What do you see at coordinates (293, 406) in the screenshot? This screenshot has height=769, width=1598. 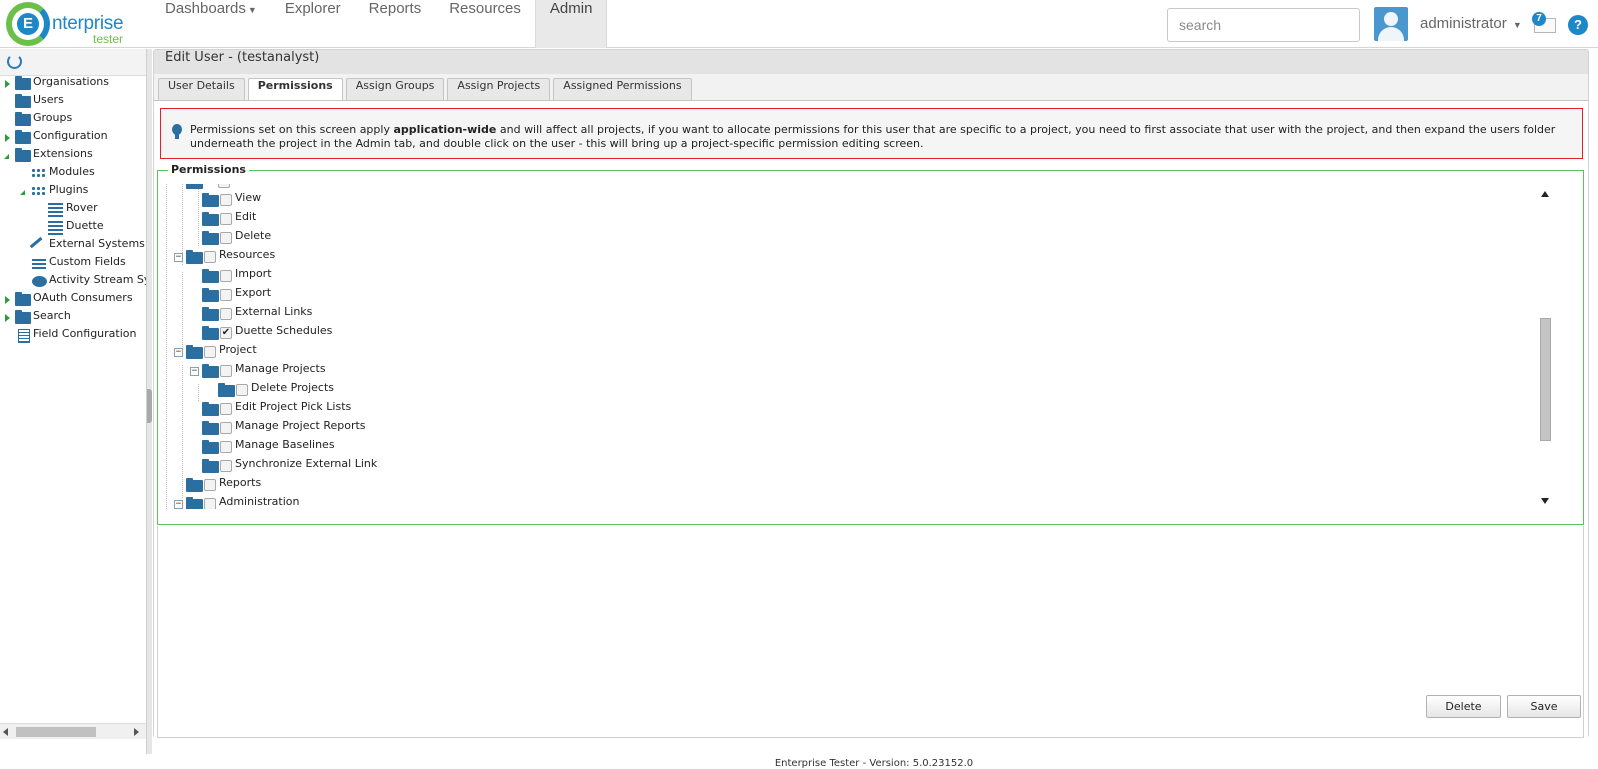 I see `permission-label: Edit Project Pick Lists` at bounding box center [293, 406].